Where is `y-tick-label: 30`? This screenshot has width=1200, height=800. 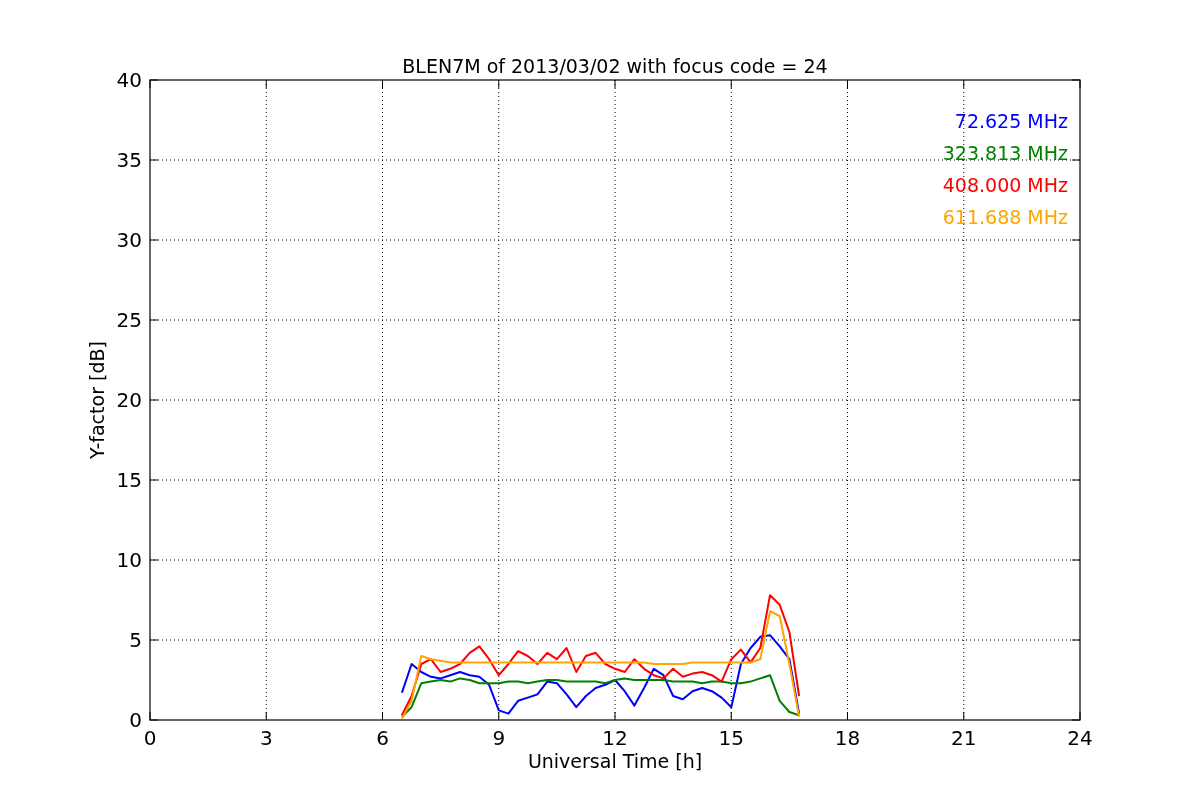
y-tick-label: 30 is located at coordinates (129, 240).